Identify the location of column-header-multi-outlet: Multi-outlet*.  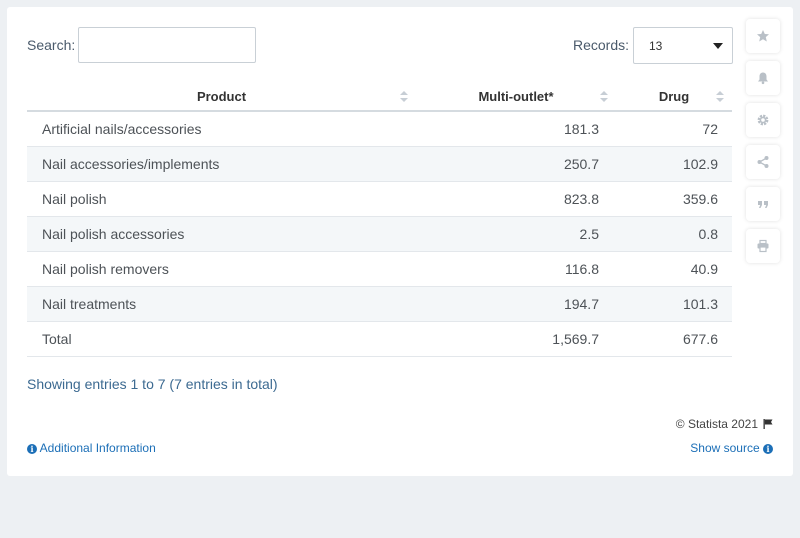
(516, 97).